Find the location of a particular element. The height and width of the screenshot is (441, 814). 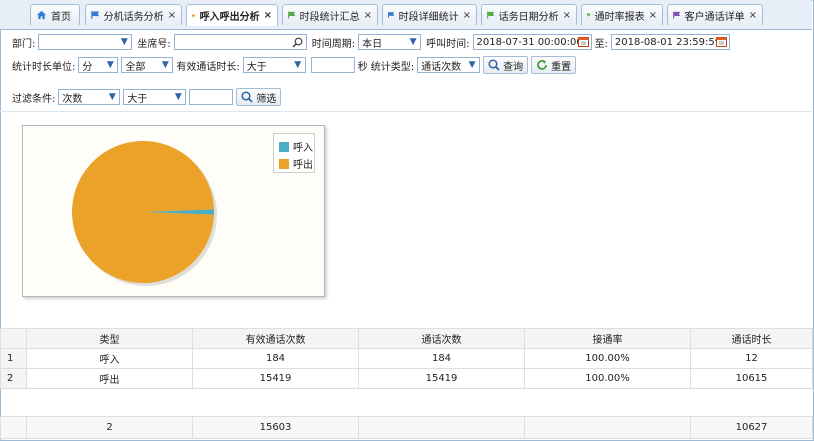

table-header-row: 类型 有效通话次数 通话次数 接通率 通话时长 is located at coordinates (406, 338).